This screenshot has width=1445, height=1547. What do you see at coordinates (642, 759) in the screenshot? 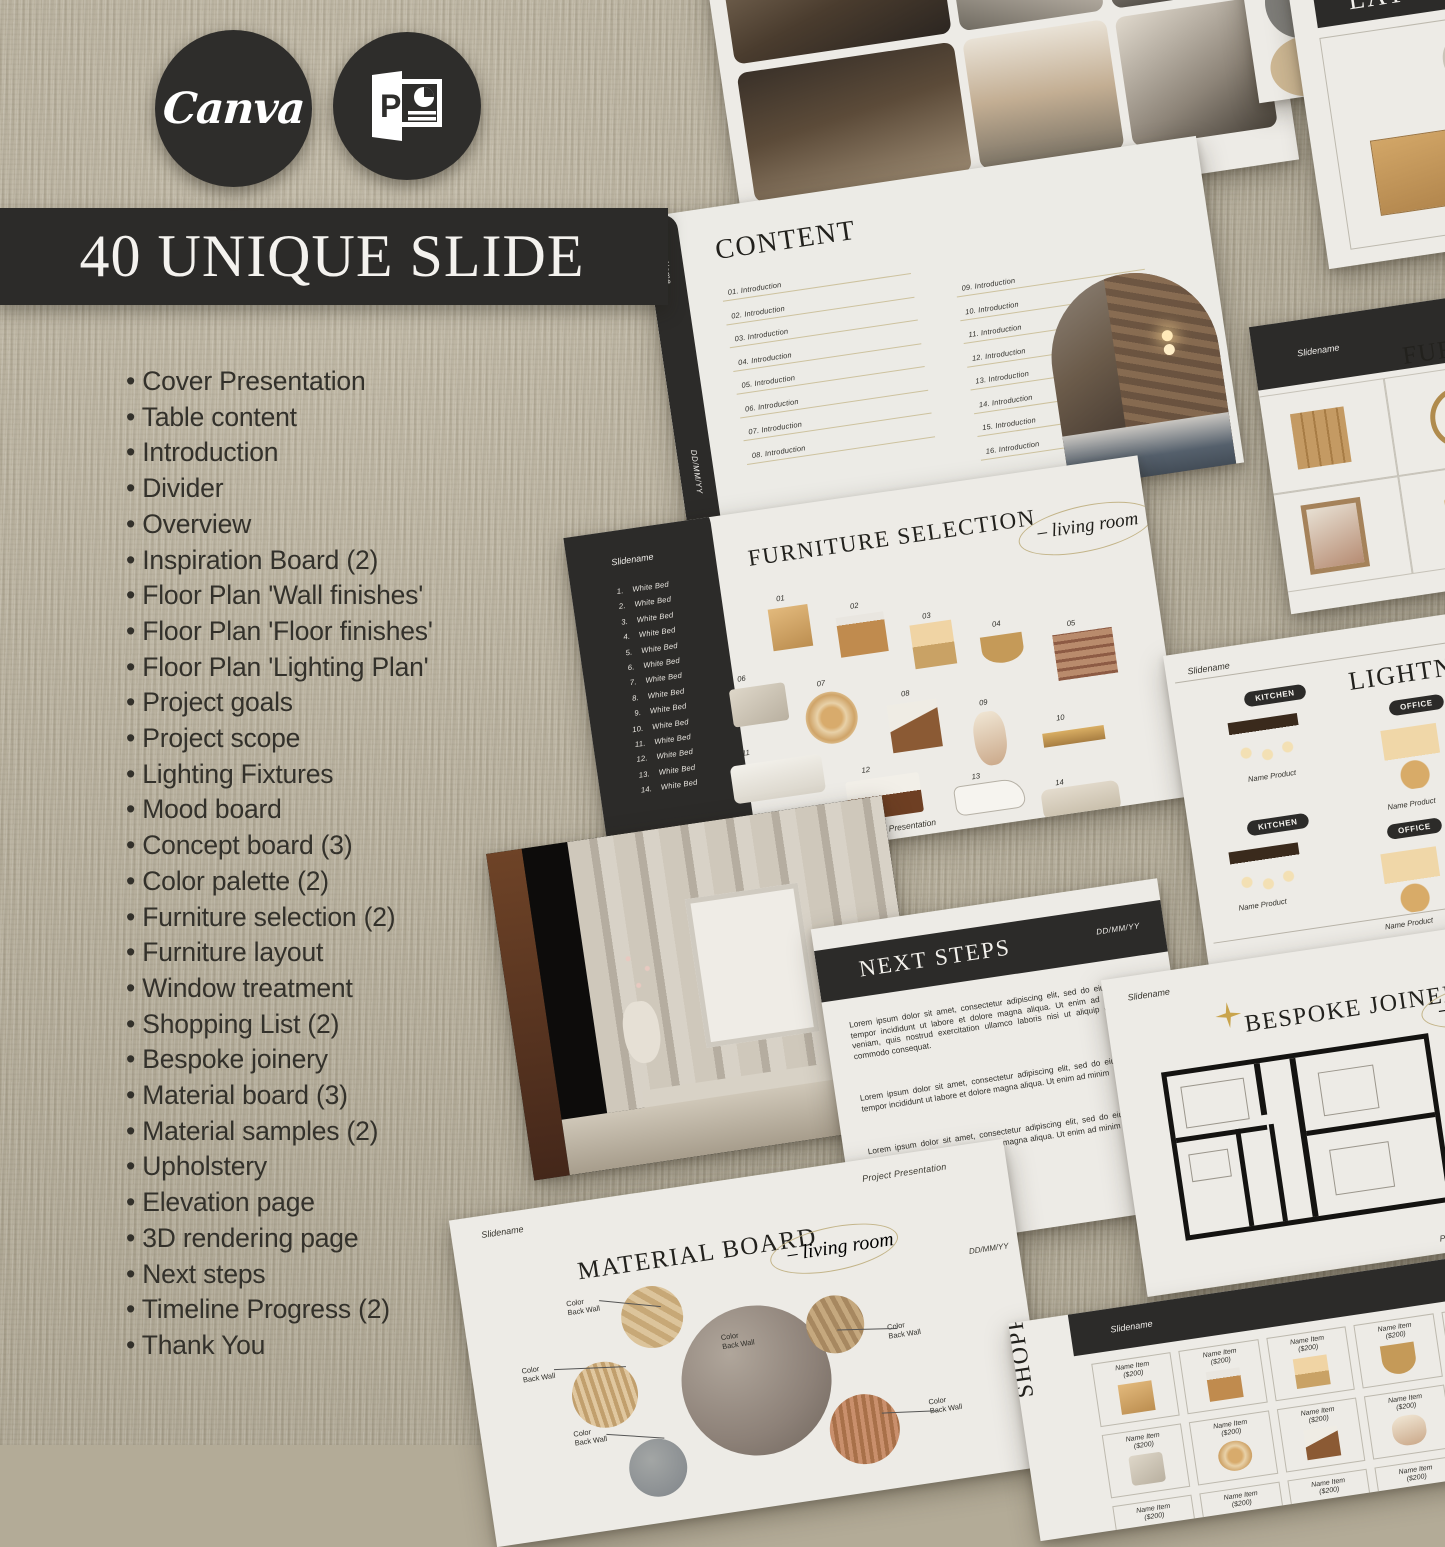
I see `item-index: 12.` at bounding box center [642, 759].